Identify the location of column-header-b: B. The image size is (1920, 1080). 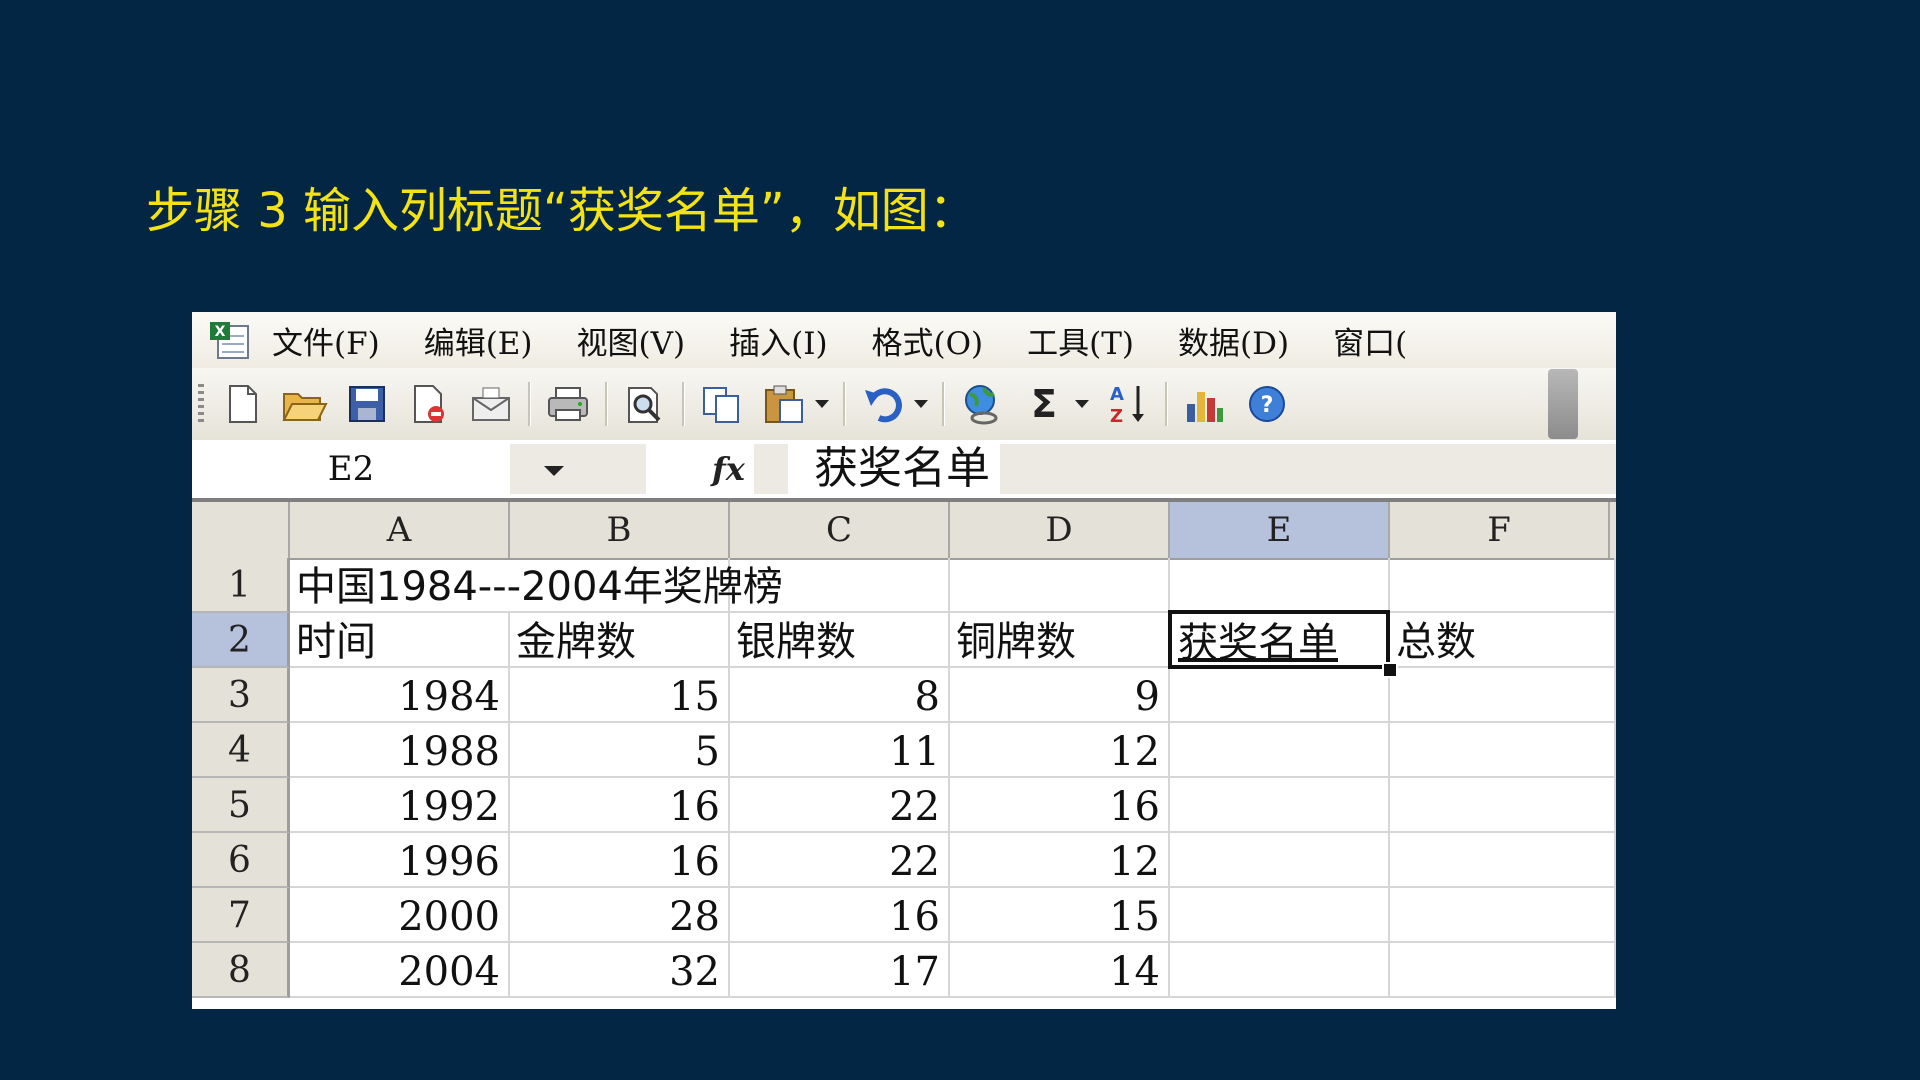
(620, 530).